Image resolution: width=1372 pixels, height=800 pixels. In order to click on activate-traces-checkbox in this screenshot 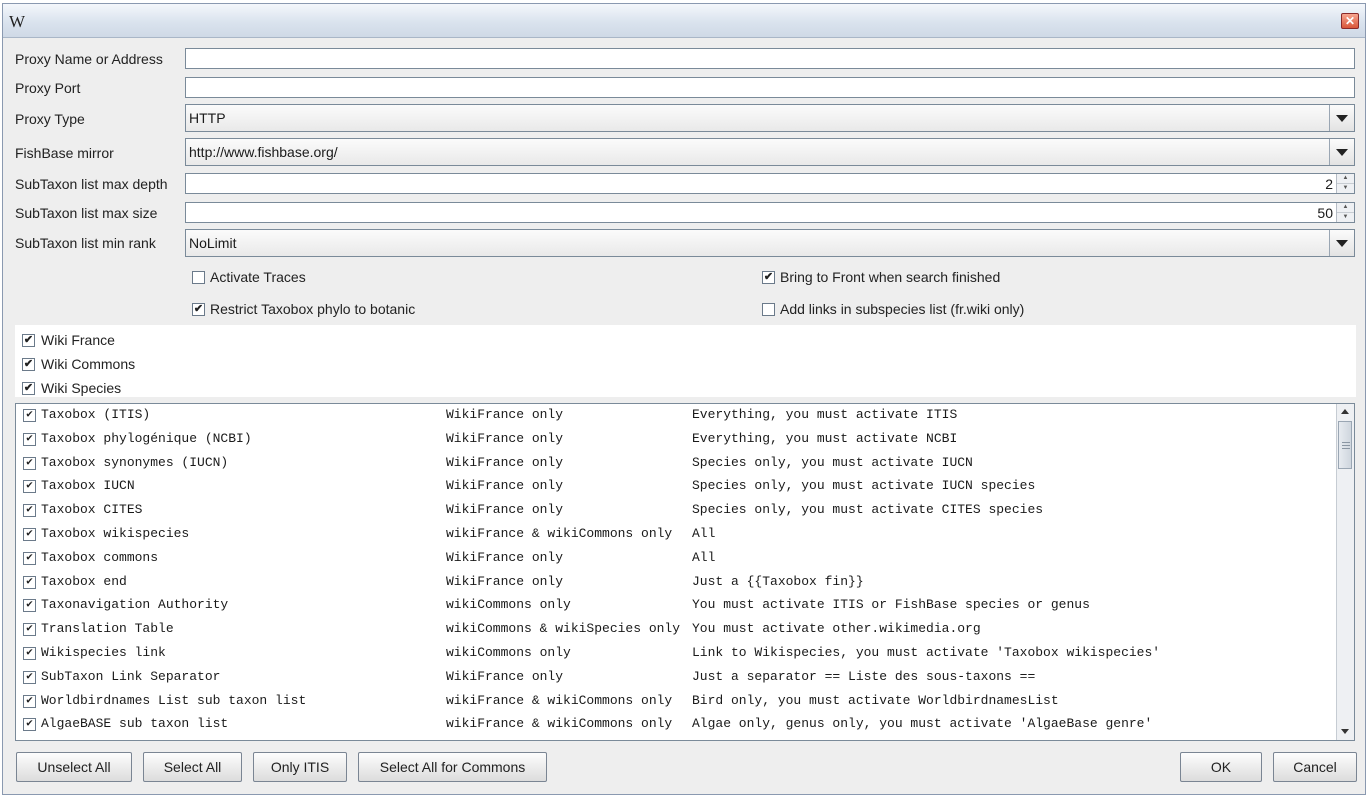, I will do `click(198, 277)`.